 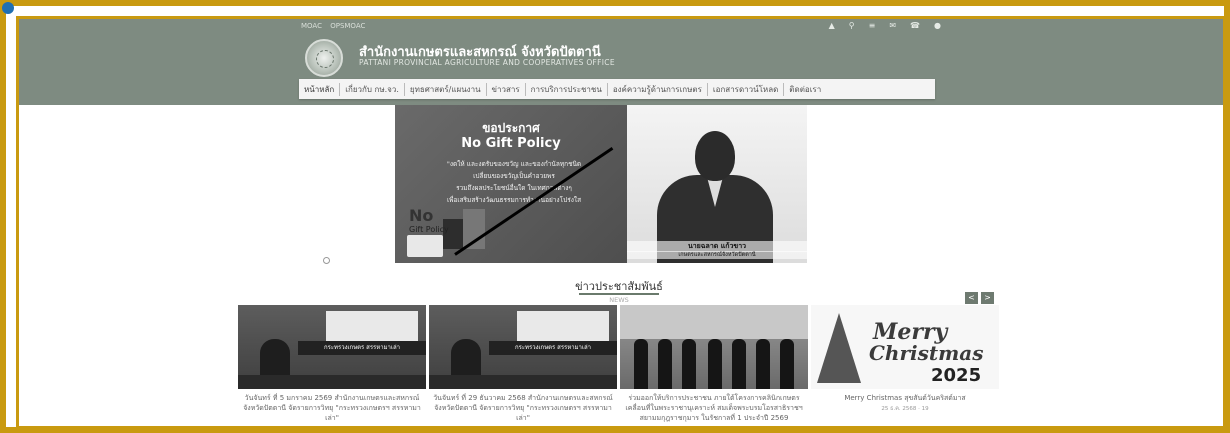 What do you see at coordinates (446, 89) in the screenshot?
I see `nav-item-strategy: ยุทธศาสตร์/แผนงาน` at bounding box center [446, 89].